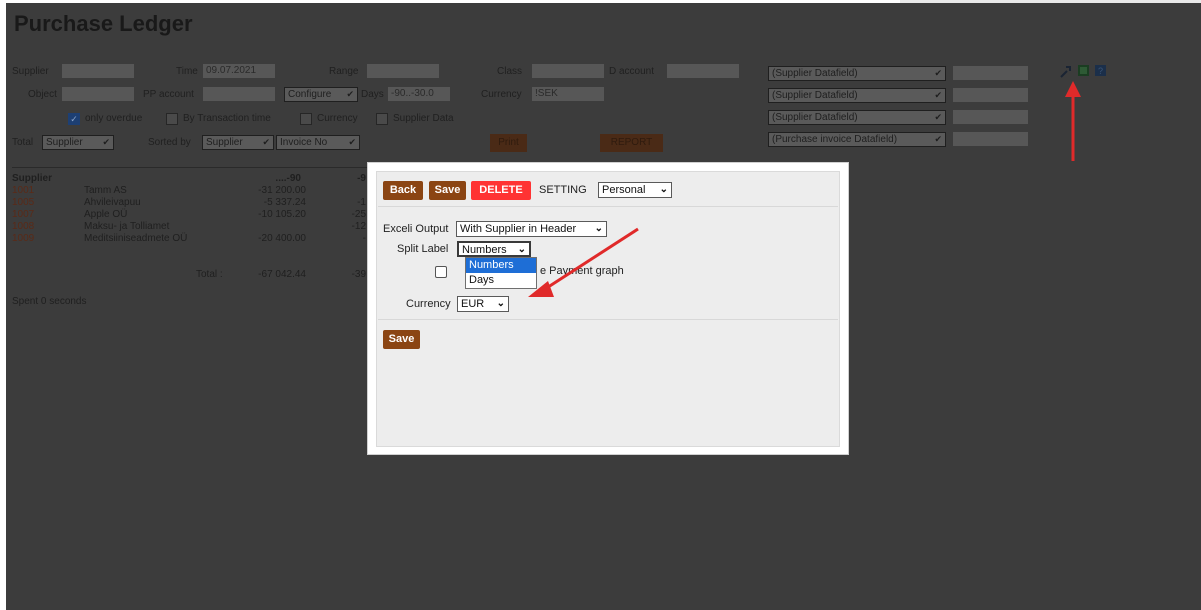 This screenshot has height=610, width=1201. I want to click on split-label-select: Numbers ⌄, so click(494, 249).